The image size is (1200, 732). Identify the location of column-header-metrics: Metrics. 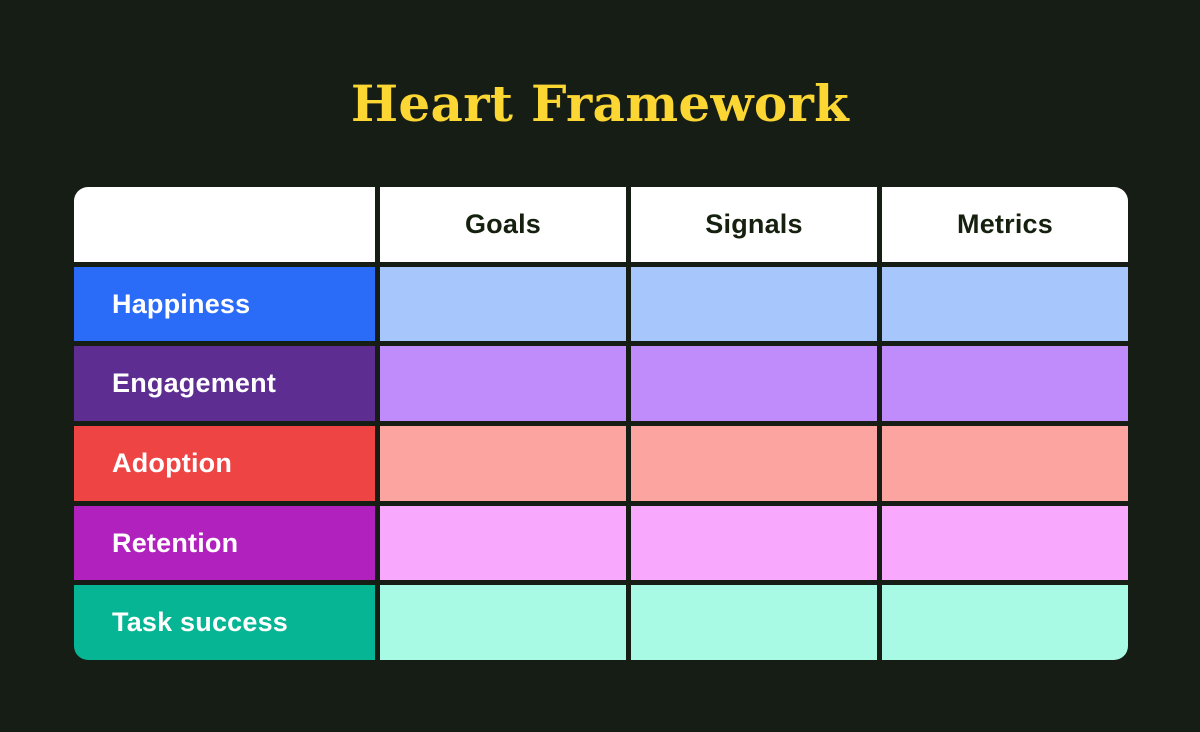
(1005, 224).